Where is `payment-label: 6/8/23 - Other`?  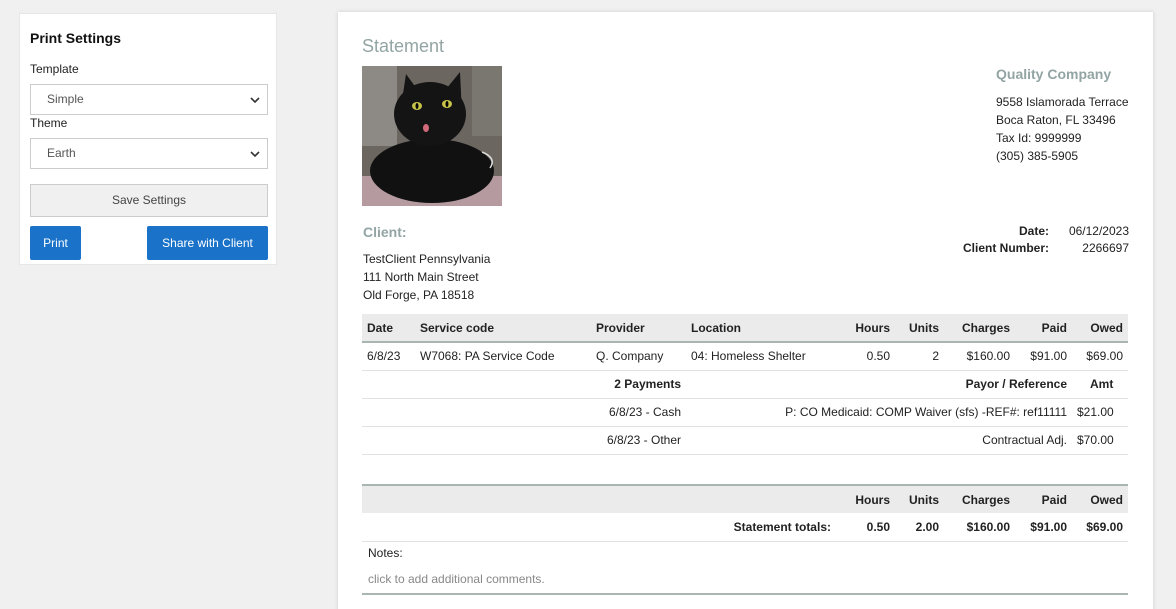
payment-label: 6/8/23 - Other is located at coordinates (550, 440).